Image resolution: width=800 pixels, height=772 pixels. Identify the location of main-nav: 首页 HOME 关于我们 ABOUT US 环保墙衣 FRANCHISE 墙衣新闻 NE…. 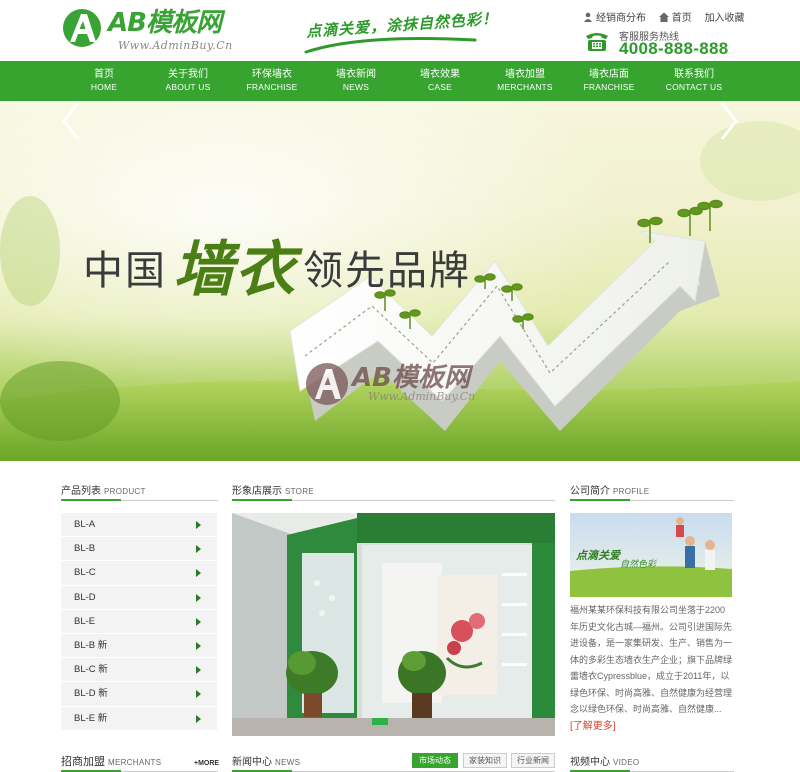
(400, 81).